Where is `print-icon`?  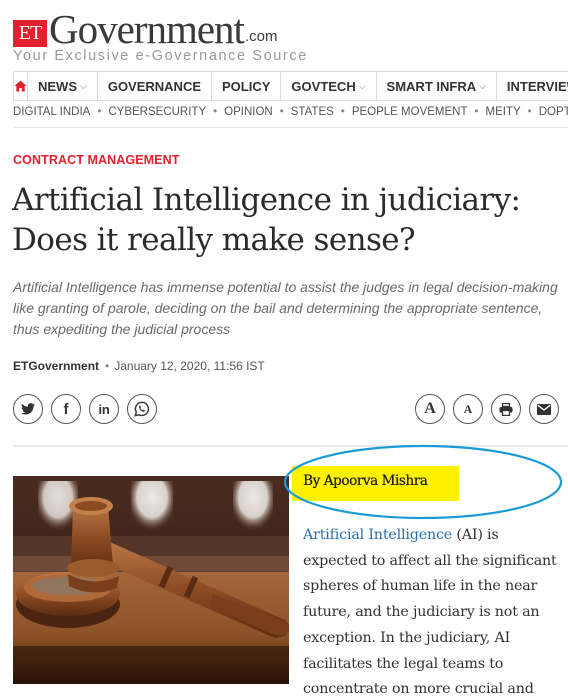
print-icon is located at coordinates (506, 409).